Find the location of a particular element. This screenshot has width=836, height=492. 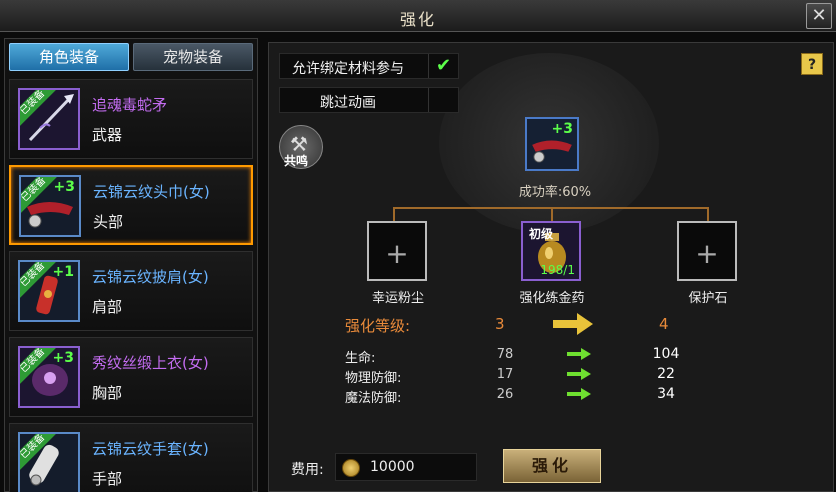

slot-label: 幸运粉尘 is located at coordinates (397, 298).